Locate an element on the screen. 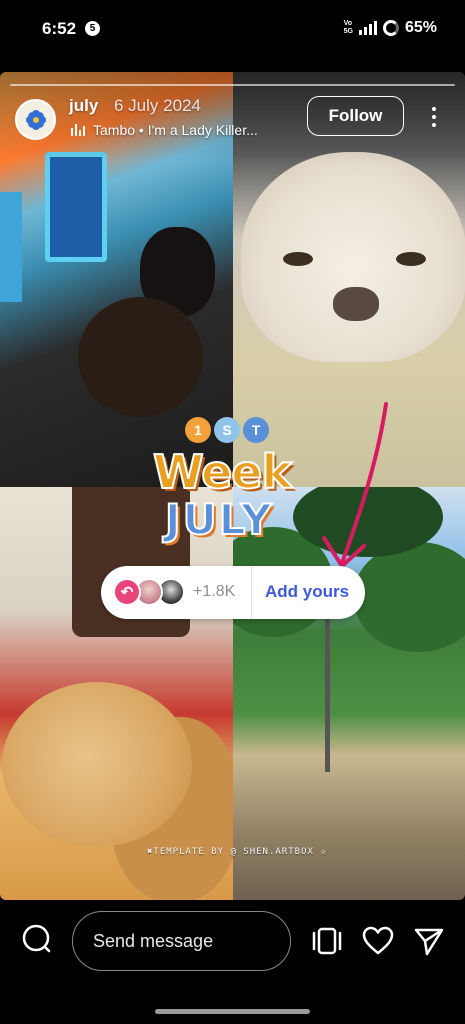 This screenshot has height=1024, width=465. story-progress-bar is located at coordinates (232, 85).